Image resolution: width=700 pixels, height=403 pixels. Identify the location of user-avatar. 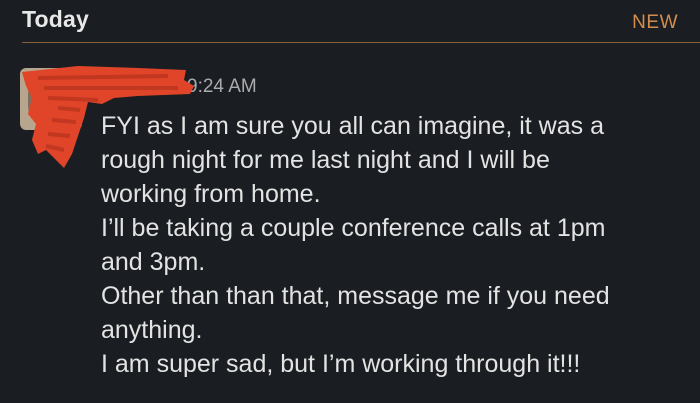
(51, 99).